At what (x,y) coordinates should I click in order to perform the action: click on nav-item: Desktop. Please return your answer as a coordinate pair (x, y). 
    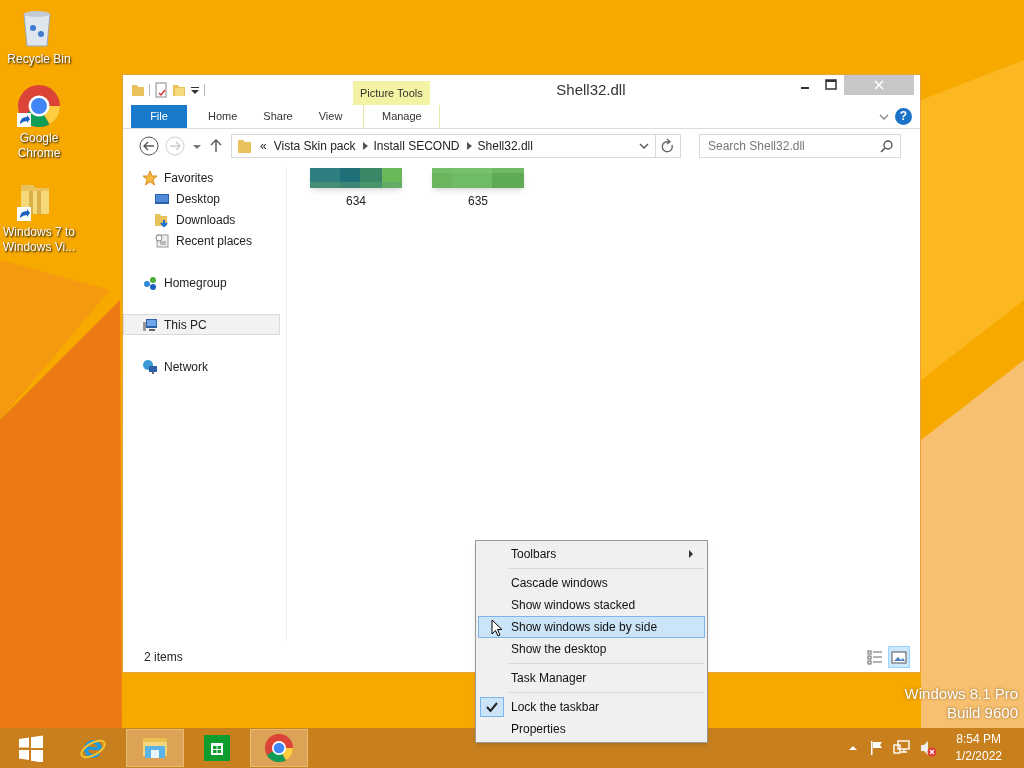
    Looking at the image, I should click on (201, 198).